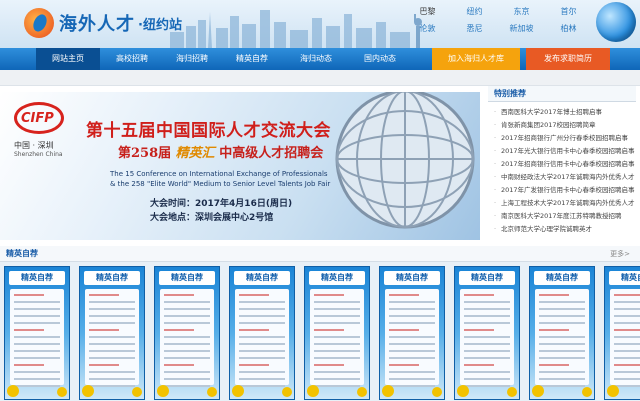 The width and height of the screenshot is (640, 401). What do you see at coordinates (145, 153) in the screenshot?
I see `banner-sub-prefix: 第258届` at bounding box center [145, 153].